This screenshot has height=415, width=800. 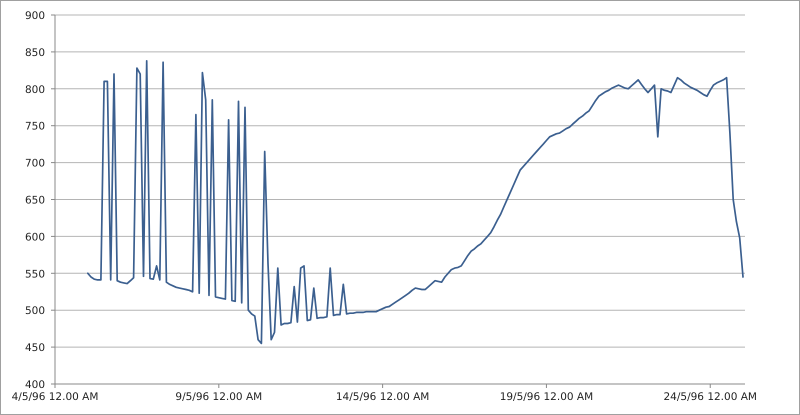 I want to click on x-tick-label: 4/5/96 12.00 AM, so click(x=55, y=397).